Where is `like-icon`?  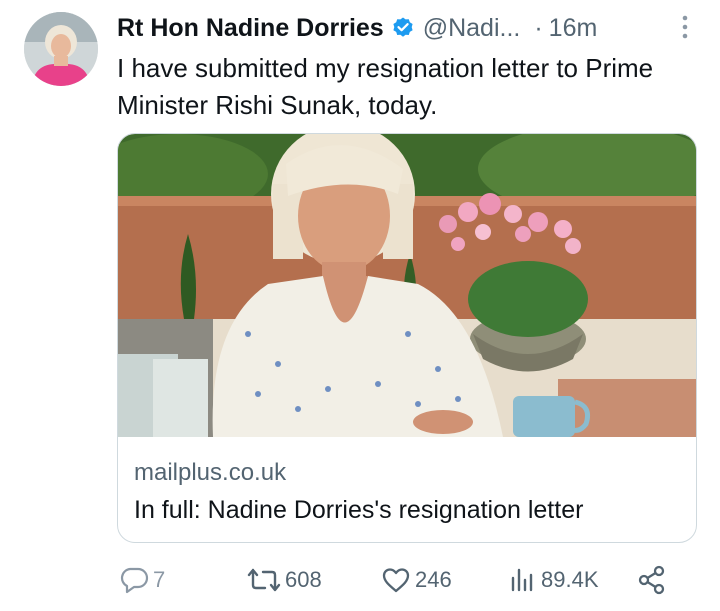
like-icon is located at coordinates (396, 580).